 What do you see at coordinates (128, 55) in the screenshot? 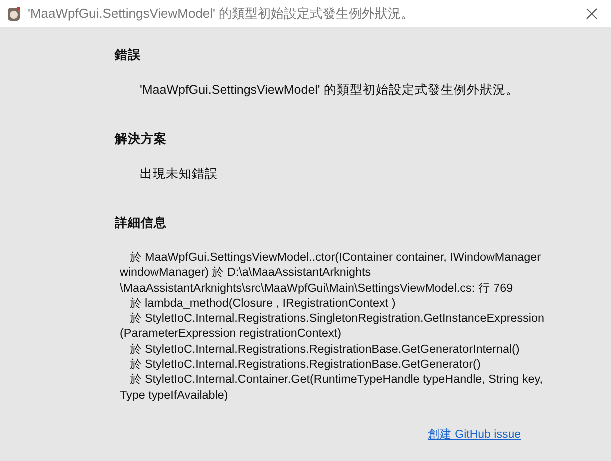
I see `section-heading: 錯誤` at bounding box center [128, 55].